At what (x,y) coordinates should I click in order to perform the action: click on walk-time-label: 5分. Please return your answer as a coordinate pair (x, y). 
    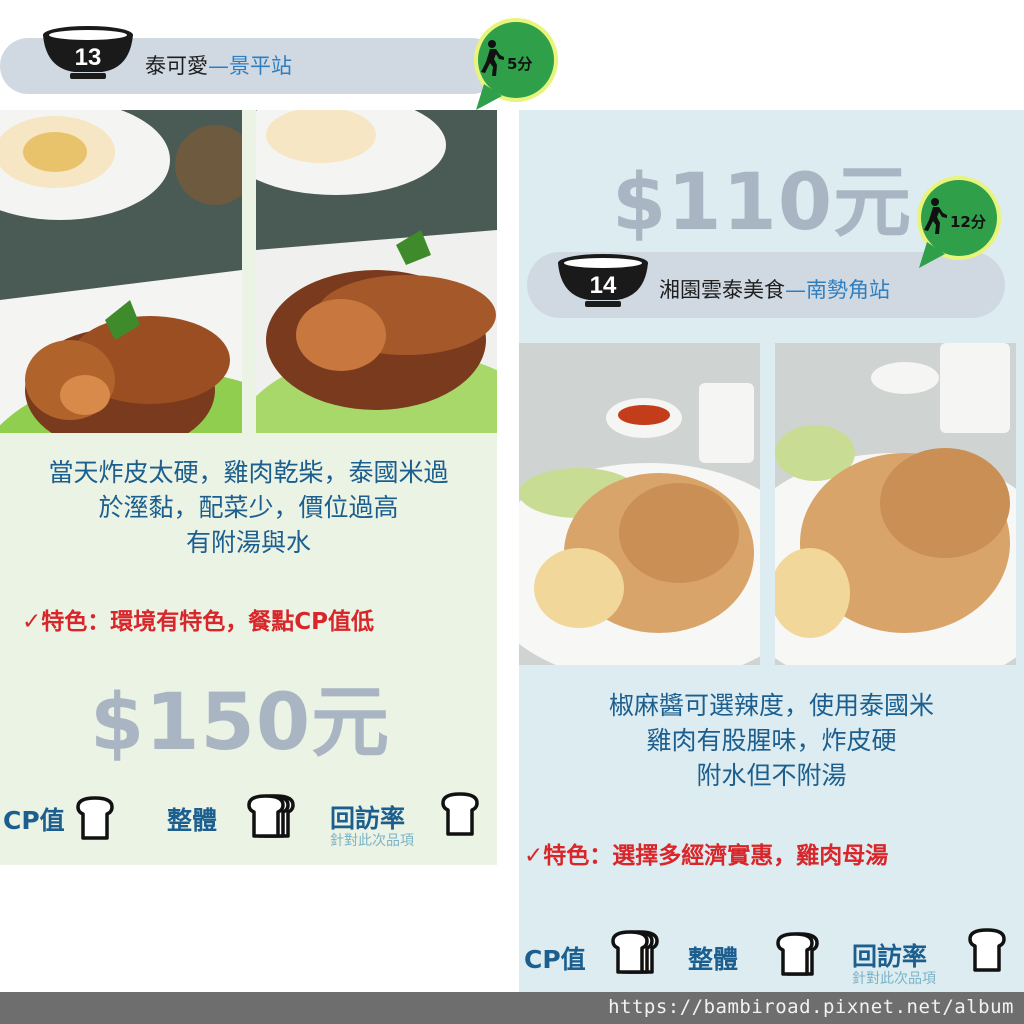
    Looking at the image, I should click on (520, 64).